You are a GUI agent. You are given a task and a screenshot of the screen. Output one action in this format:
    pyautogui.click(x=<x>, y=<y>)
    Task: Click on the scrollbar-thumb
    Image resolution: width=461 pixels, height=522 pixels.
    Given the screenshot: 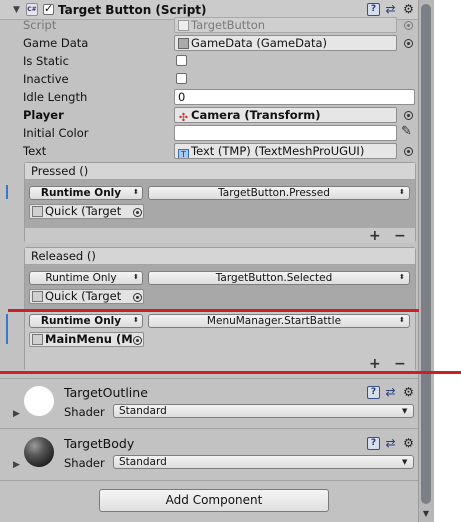 What is the action you would take?
    pyautogui.click(x=426, y=254)
    